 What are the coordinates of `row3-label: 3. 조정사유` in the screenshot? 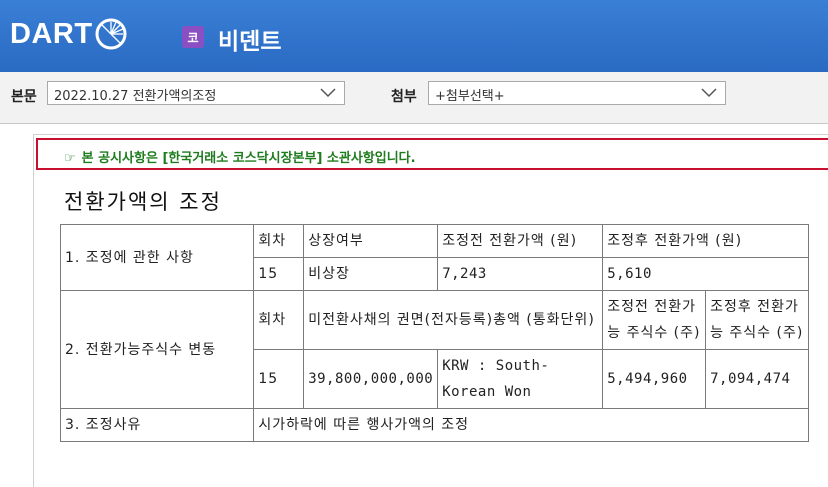 It's located at (157, 425).